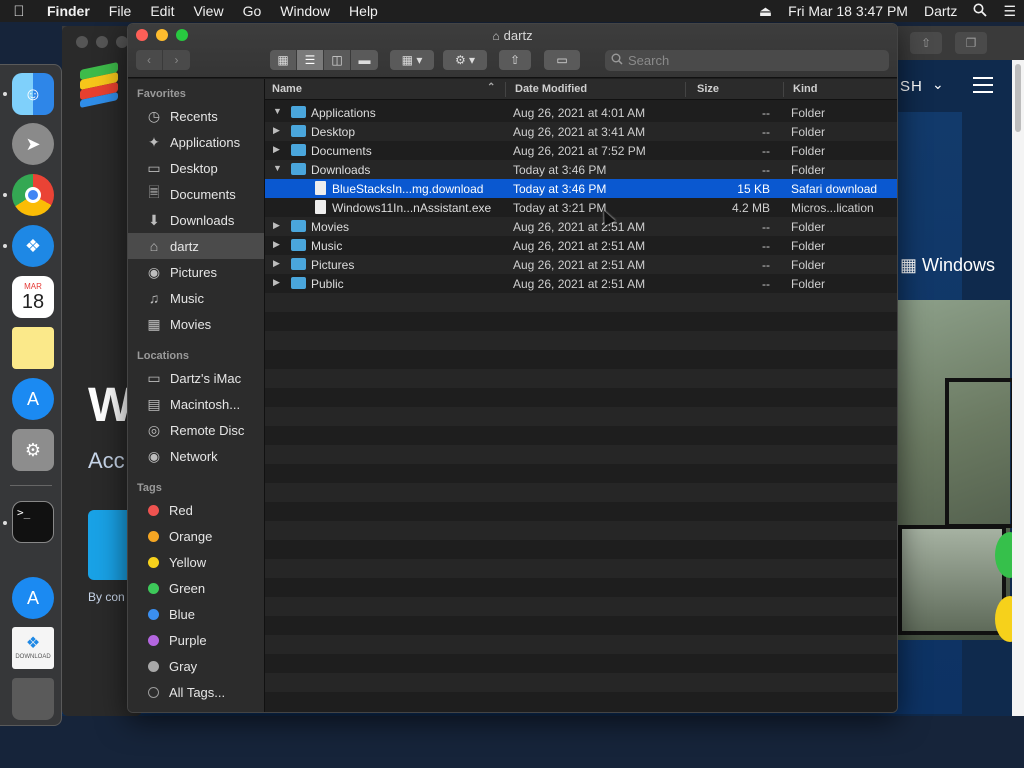 The height and width of the screenshot is (768, 1024). Describe the element at coordinates (33, 94) in the screenshot. I see `finder-icon: ☺` at that location.